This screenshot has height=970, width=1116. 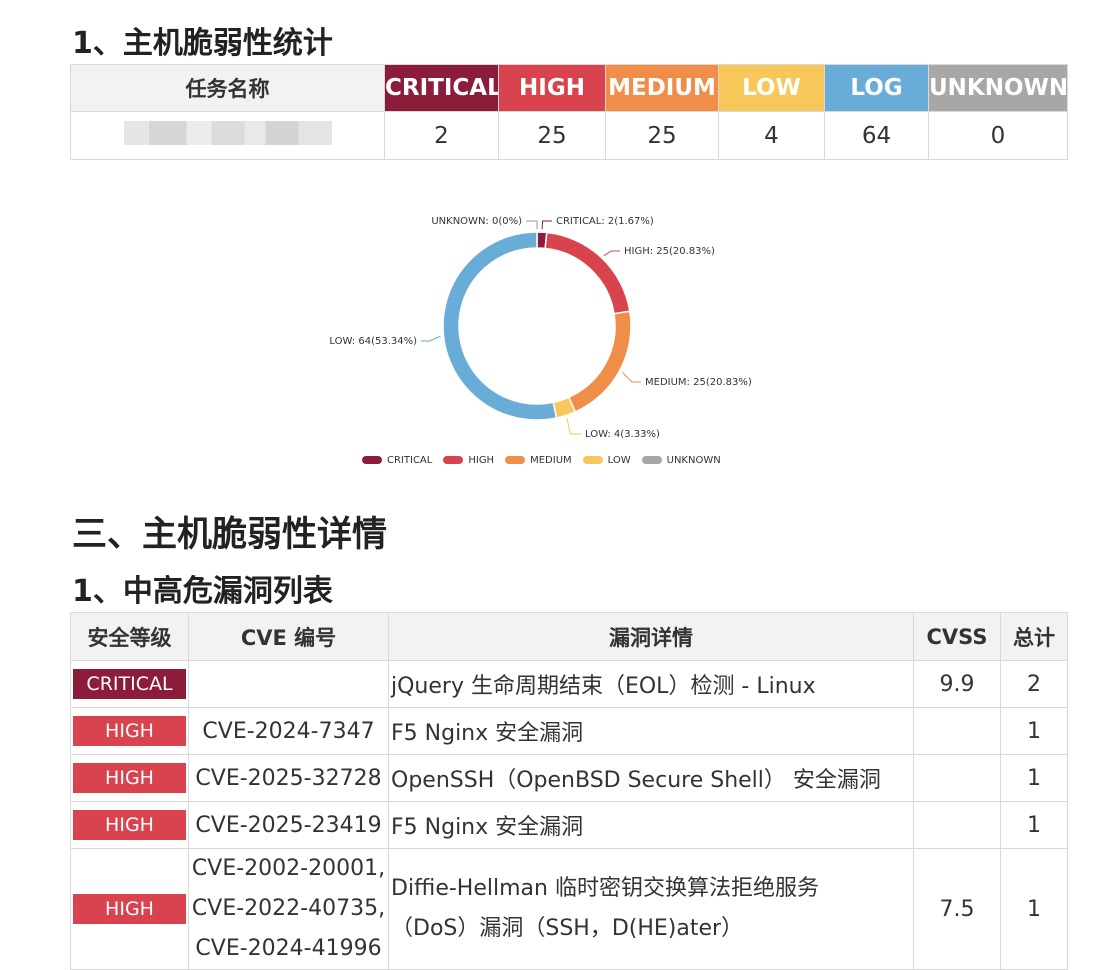 I want to click on cve-cell, so click(x=288, y=684).